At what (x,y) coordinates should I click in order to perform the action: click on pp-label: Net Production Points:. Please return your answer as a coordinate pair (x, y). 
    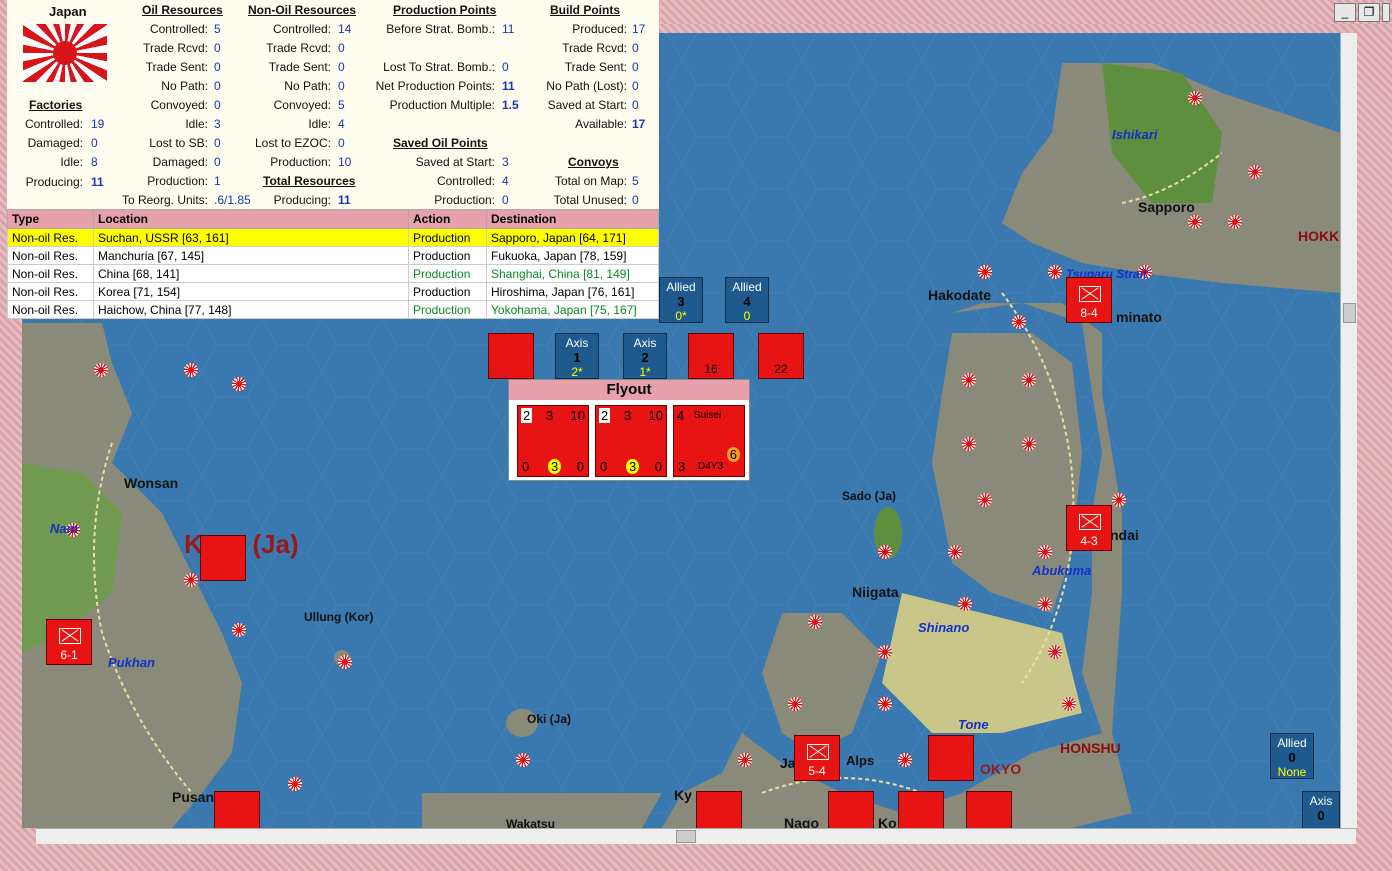
    Looking at the image, I should click on (435, 86).